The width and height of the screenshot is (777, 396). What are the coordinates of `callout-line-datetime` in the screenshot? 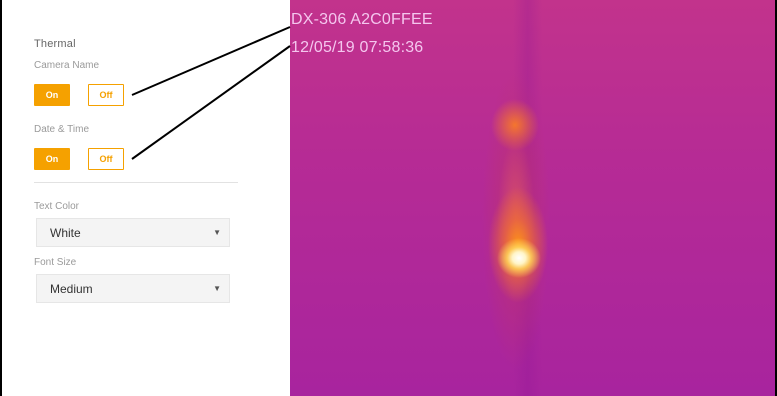 It's located at (211, 102).